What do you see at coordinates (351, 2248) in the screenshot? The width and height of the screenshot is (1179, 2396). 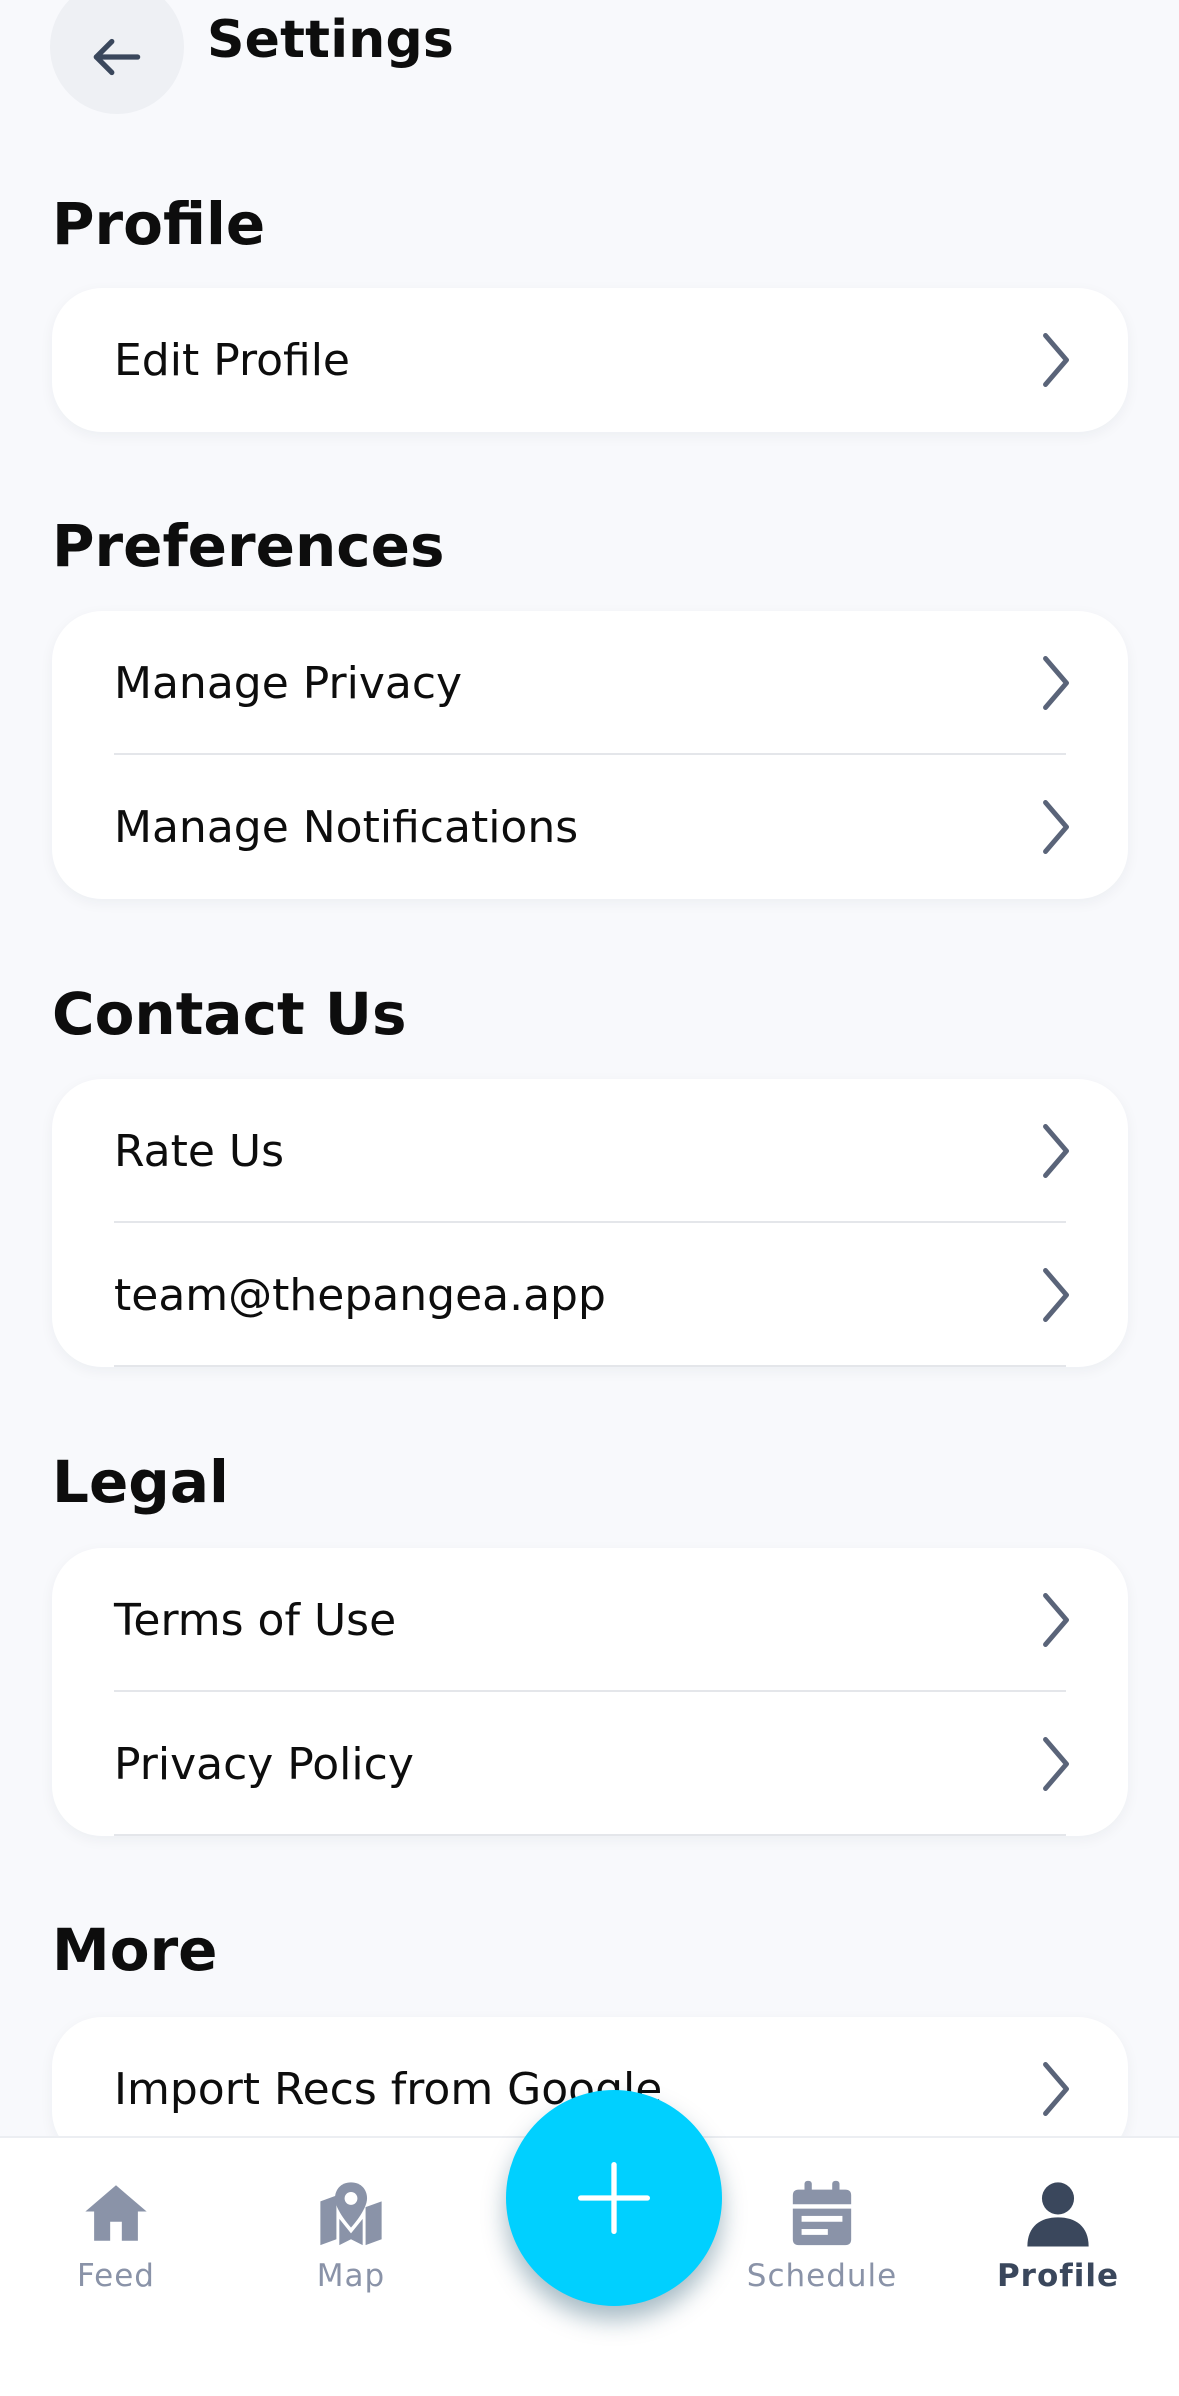 I see `nav-map: Map` at bounding box center [351, 2248].